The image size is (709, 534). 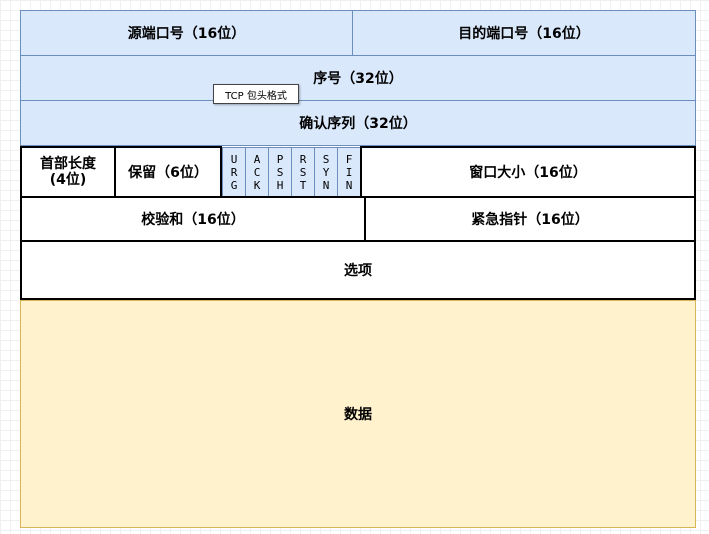 I want to click on flag-letter: F, so click(x=349, y=159).